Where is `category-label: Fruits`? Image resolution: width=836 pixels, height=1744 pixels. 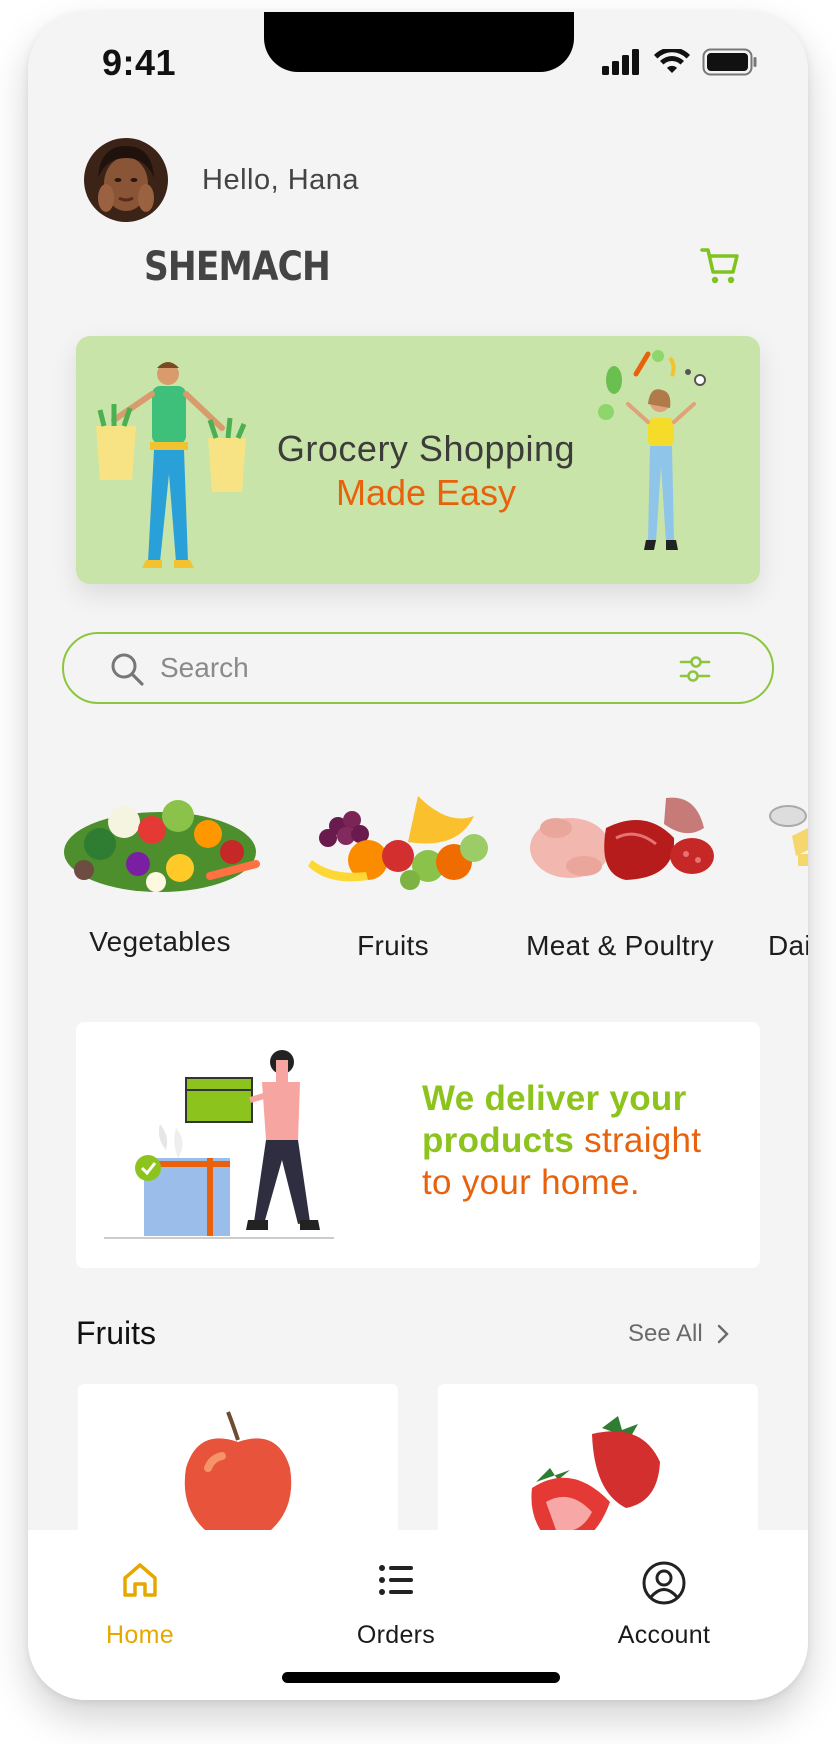 category-label: Fruits is located at coordinates (393, 945).